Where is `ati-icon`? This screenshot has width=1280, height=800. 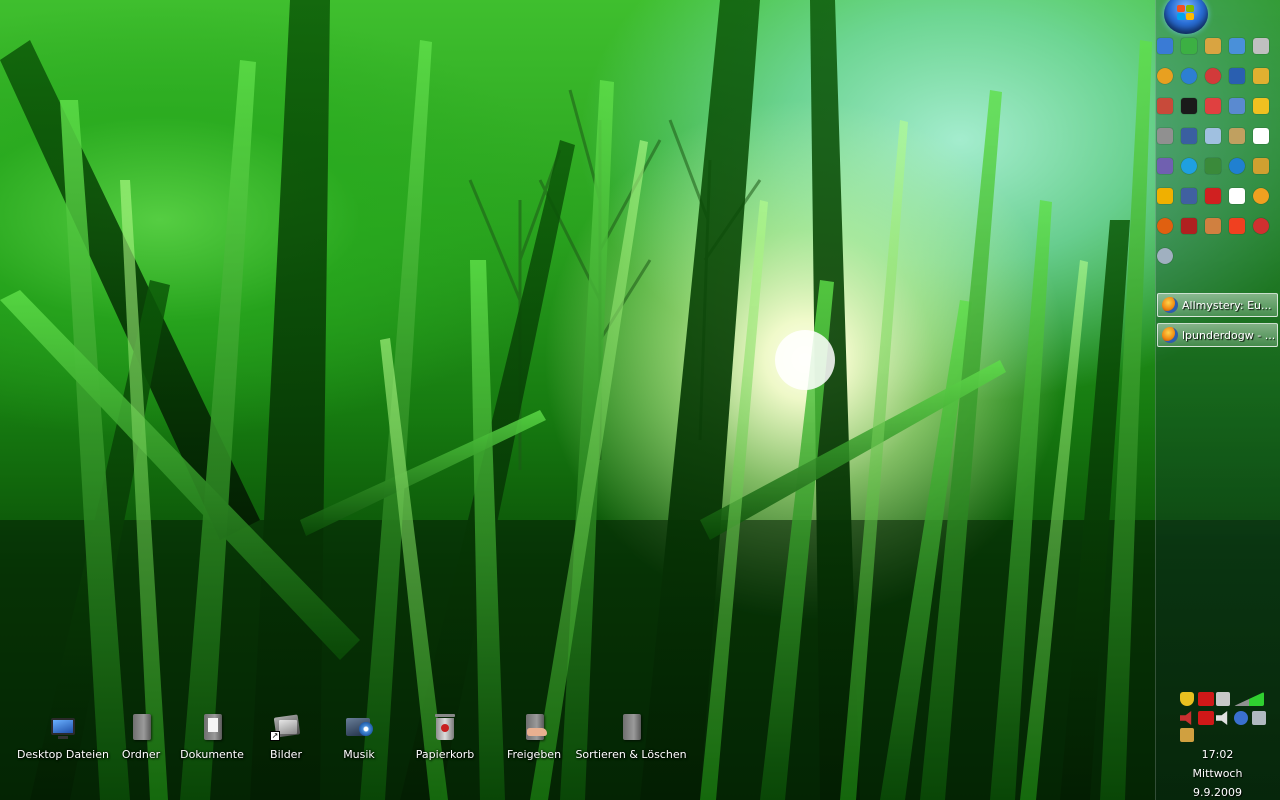
ati-icon is located at coordinates (1206, 699).